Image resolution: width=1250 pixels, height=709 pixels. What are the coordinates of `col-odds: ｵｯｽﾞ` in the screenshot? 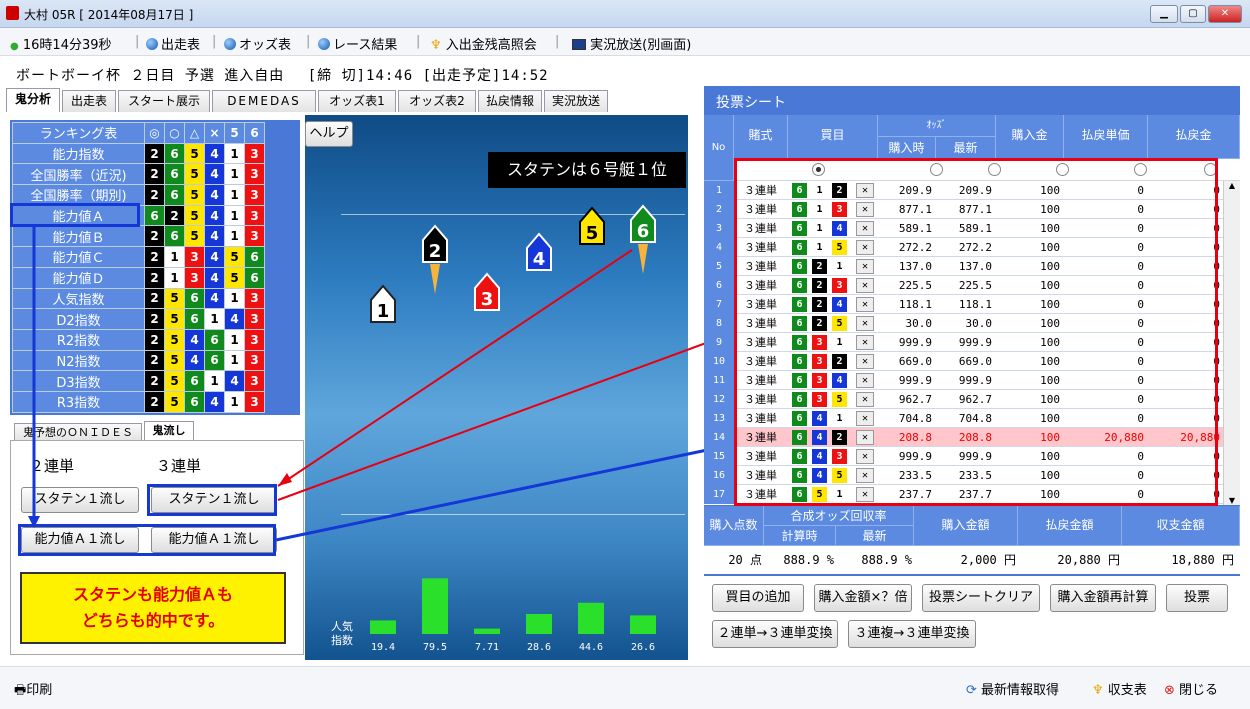 It's located at (937, 126).